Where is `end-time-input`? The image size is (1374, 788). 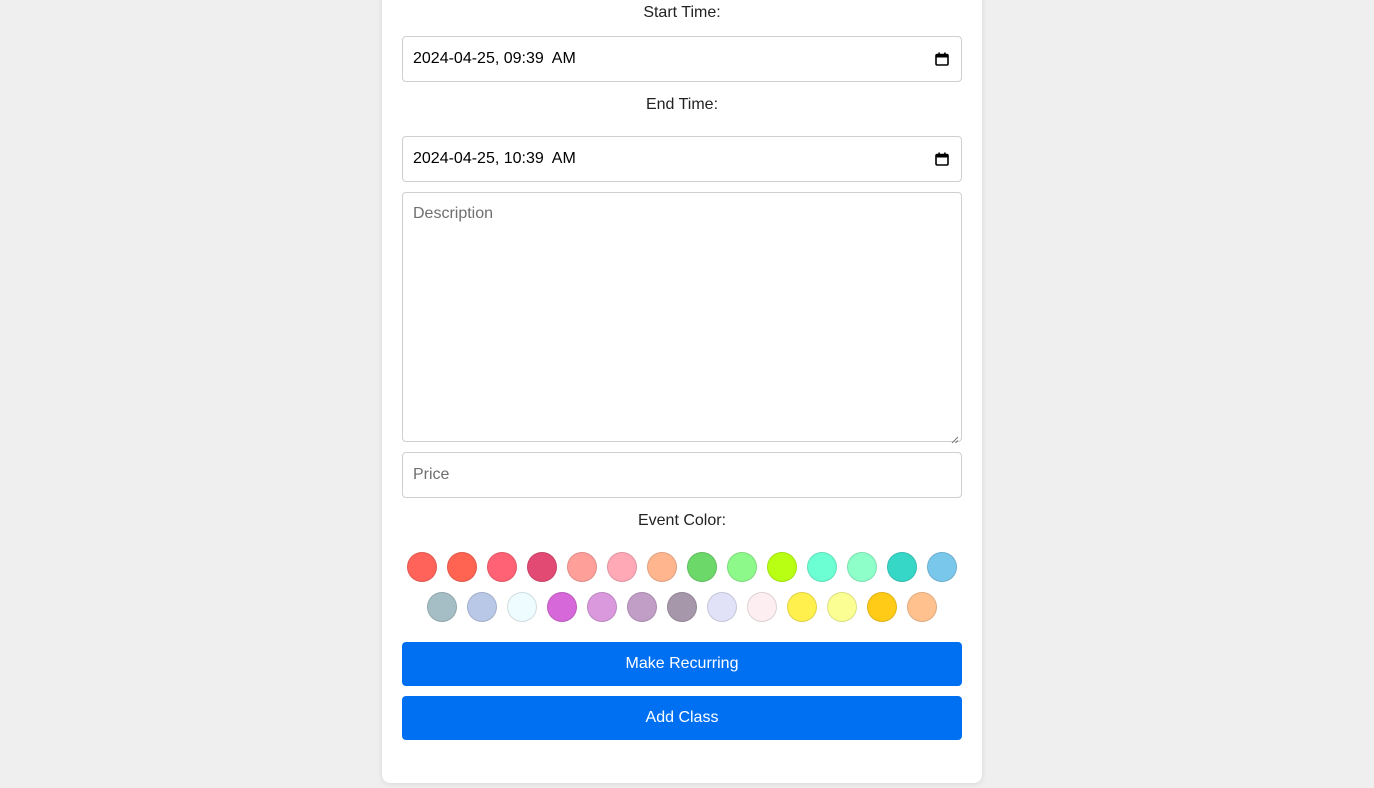
end-time-input is located at coordinates (682, 159).